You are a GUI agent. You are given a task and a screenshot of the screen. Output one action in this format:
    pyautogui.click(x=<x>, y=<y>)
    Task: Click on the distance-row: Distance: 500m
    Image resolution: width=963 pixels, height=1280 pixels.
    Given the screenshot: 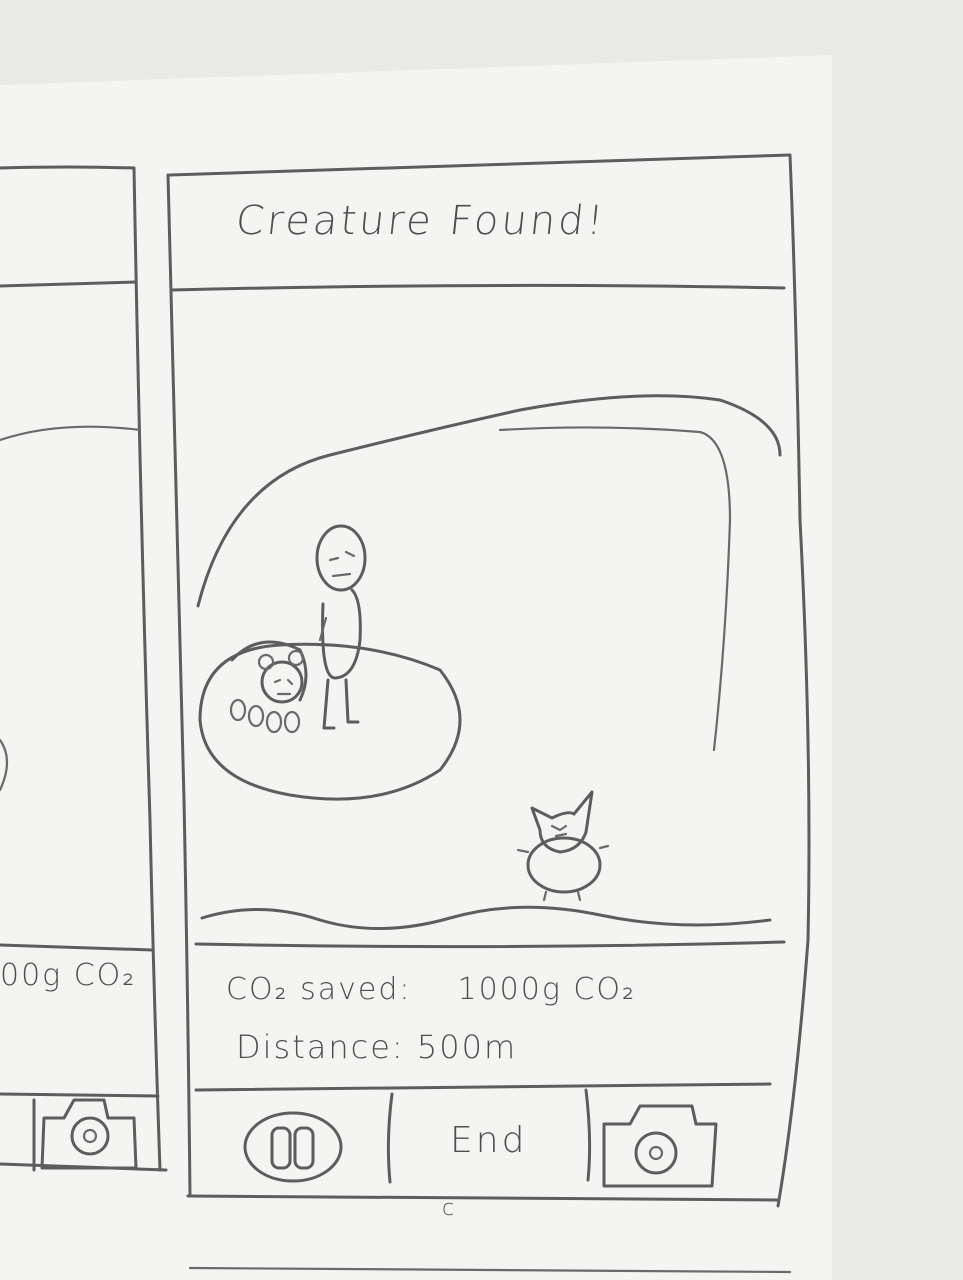 What is the action you would take?
    pyautogui.click(x=376, y=1047)
    